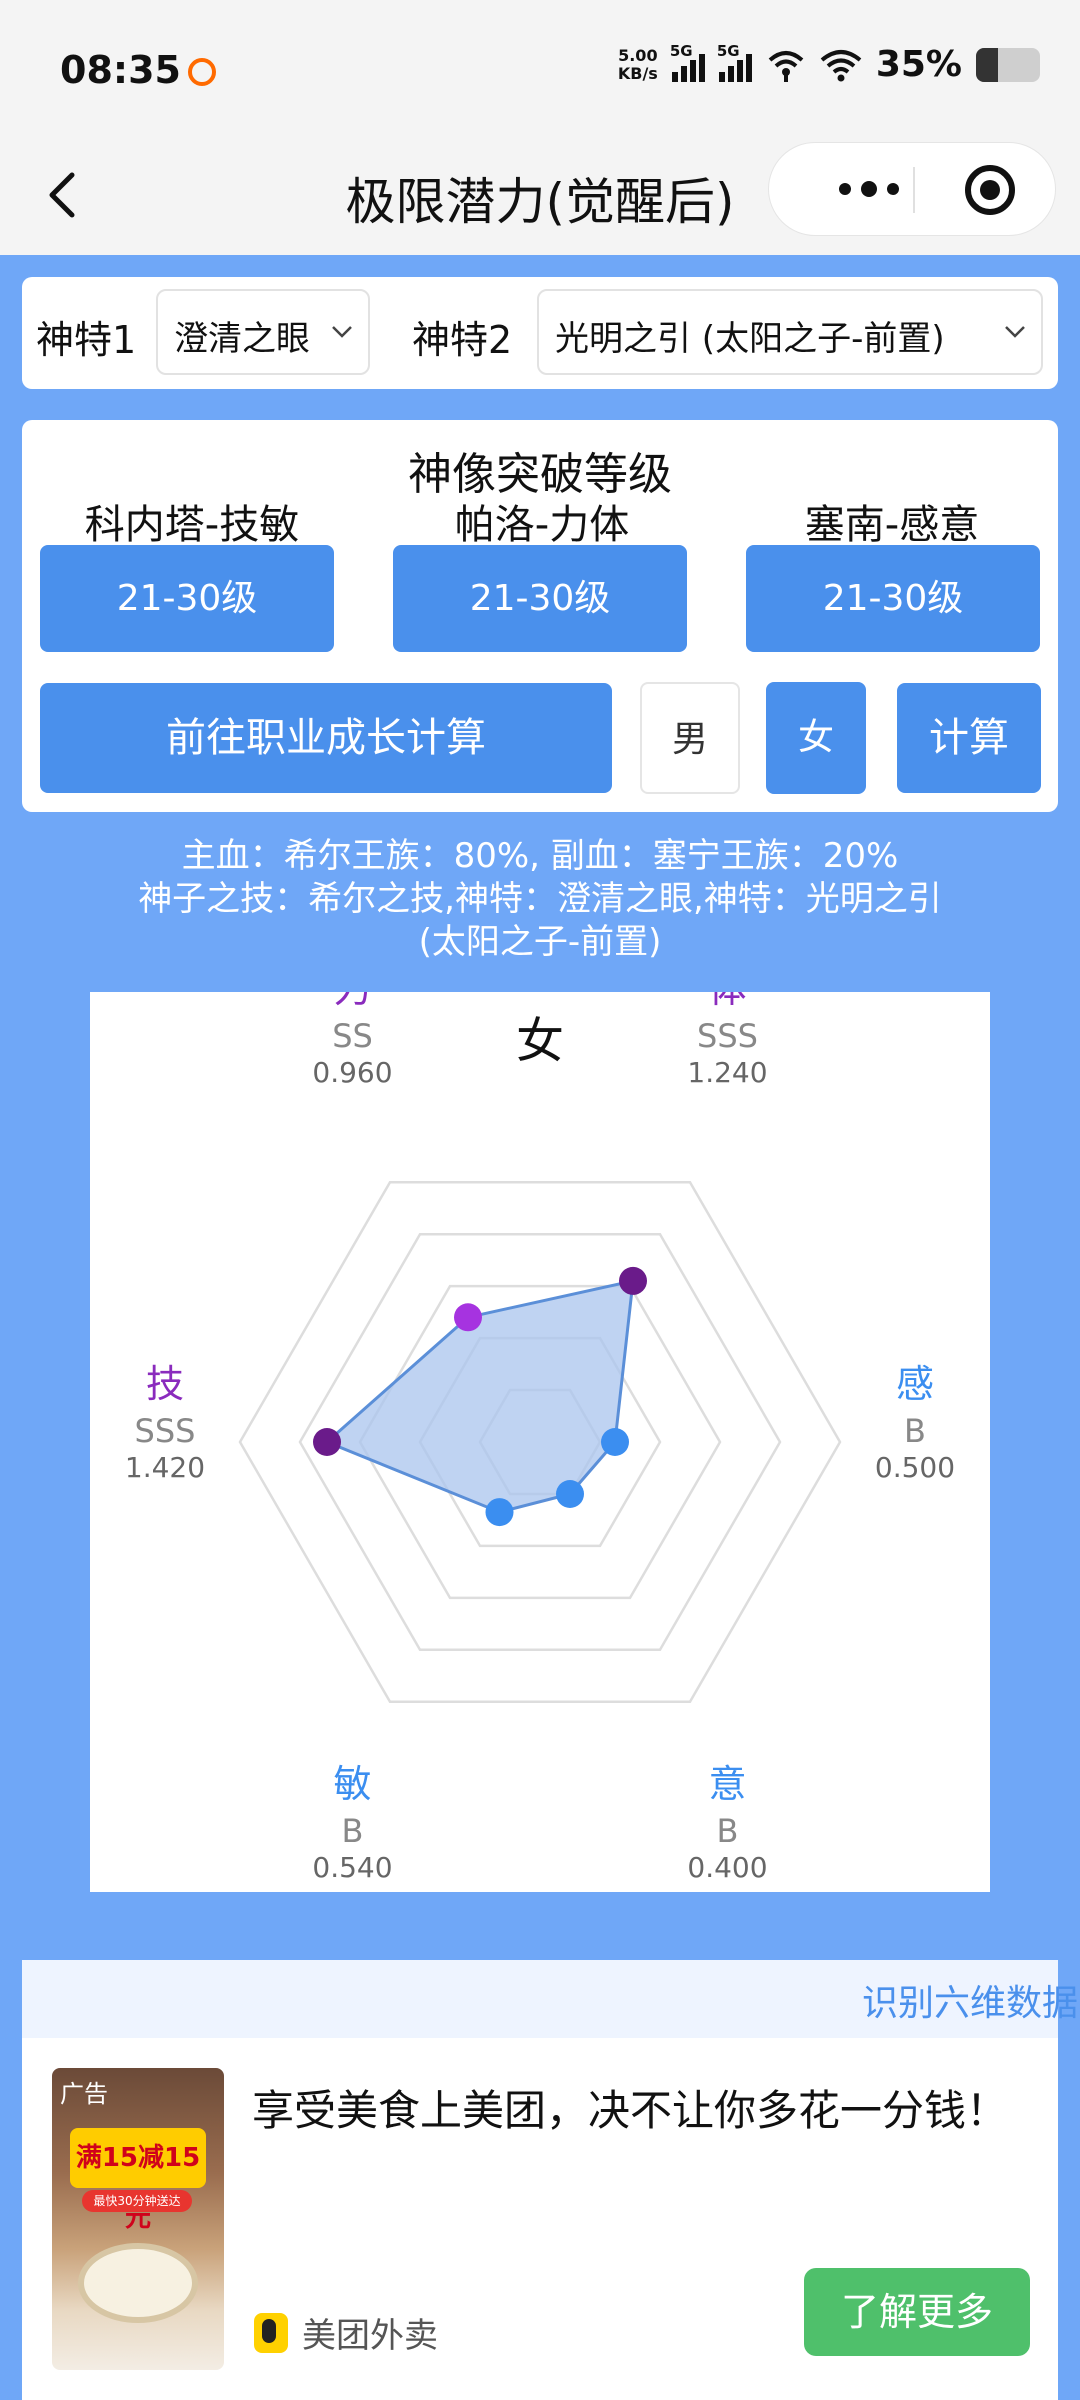  What do you see at coordinates (990, 190) in the screenshot?
I see `close-target-icon` at bounding box center [990, 190].